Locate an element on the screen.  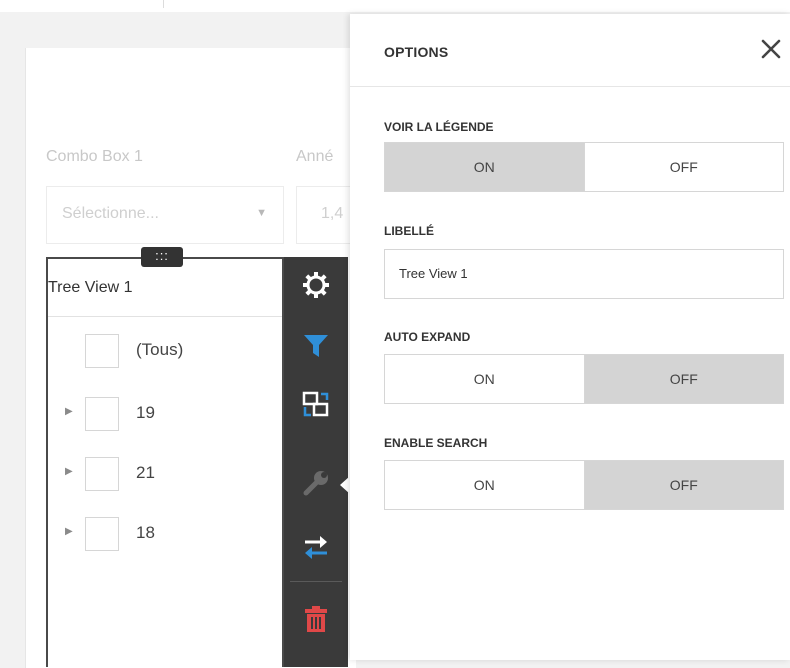
trash-icon is located at coordinates (316, 619).